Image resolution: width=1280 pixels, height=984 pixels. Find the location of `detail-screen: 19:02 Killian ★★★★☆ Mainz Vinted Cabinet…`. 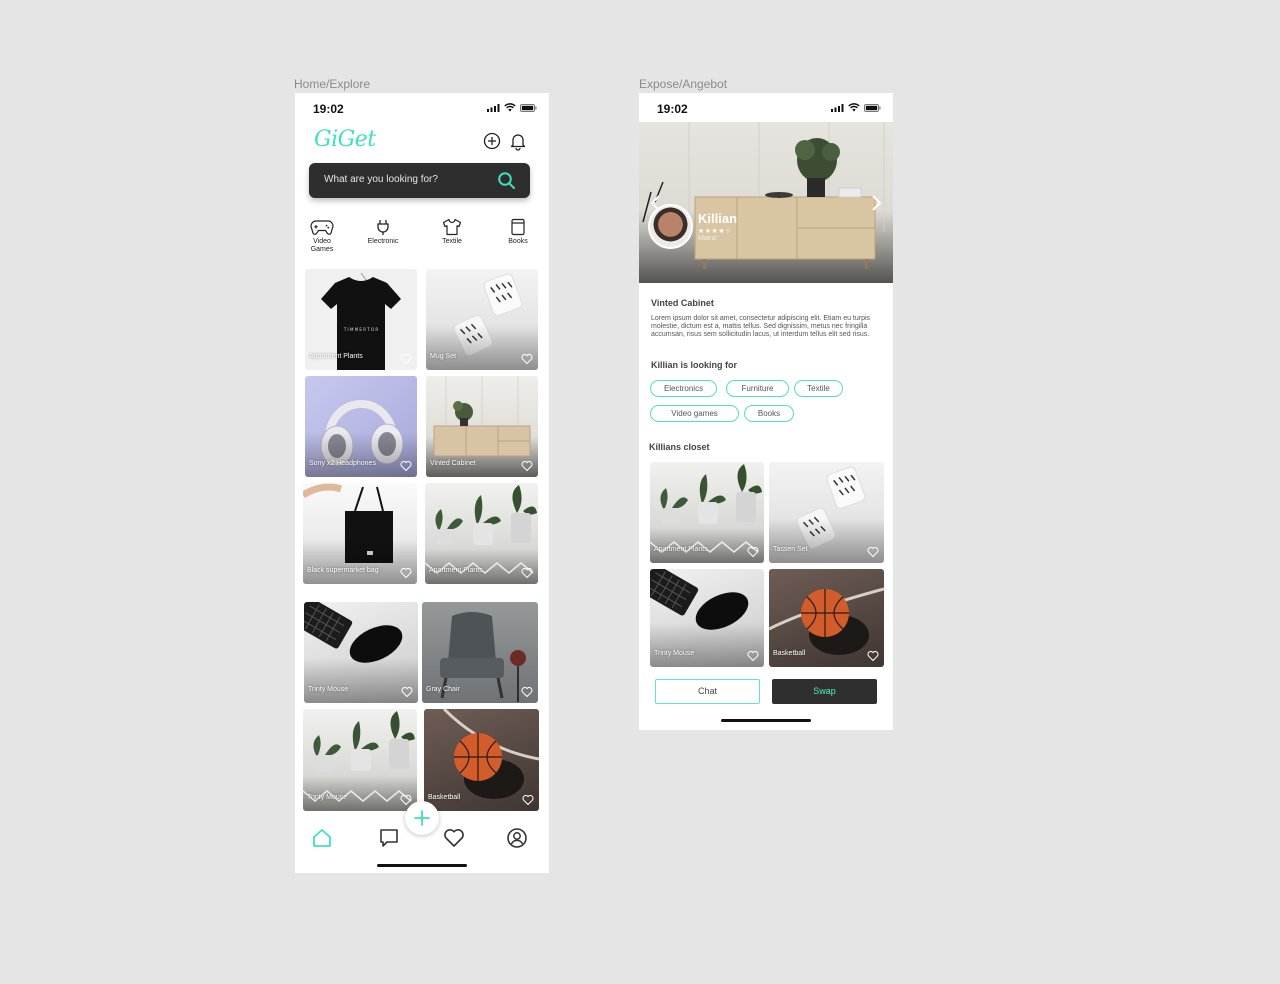

detail-screen: 19:02 Killian ★★★★☆ Mainz Vinted Cabinet… is located at coordinates (766, 411).